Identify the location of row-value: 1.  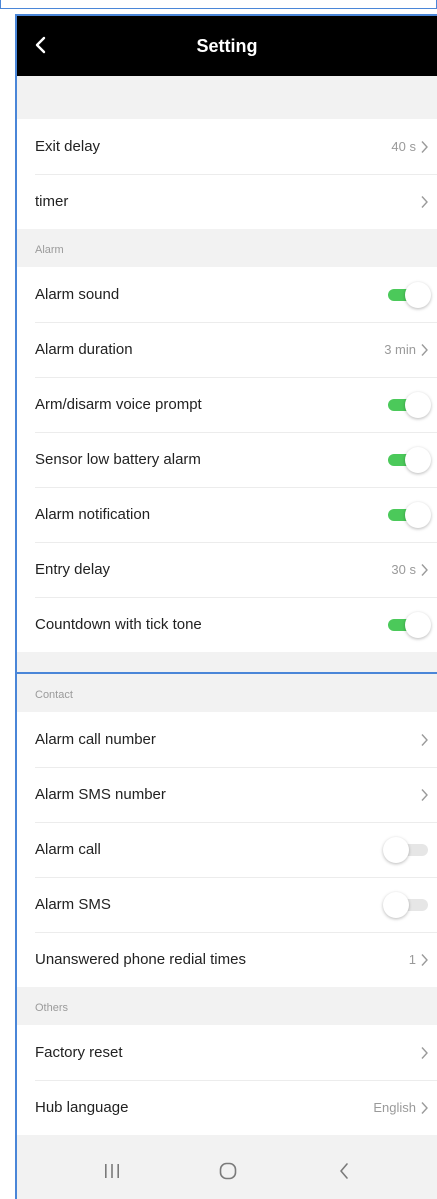
(412, 959).